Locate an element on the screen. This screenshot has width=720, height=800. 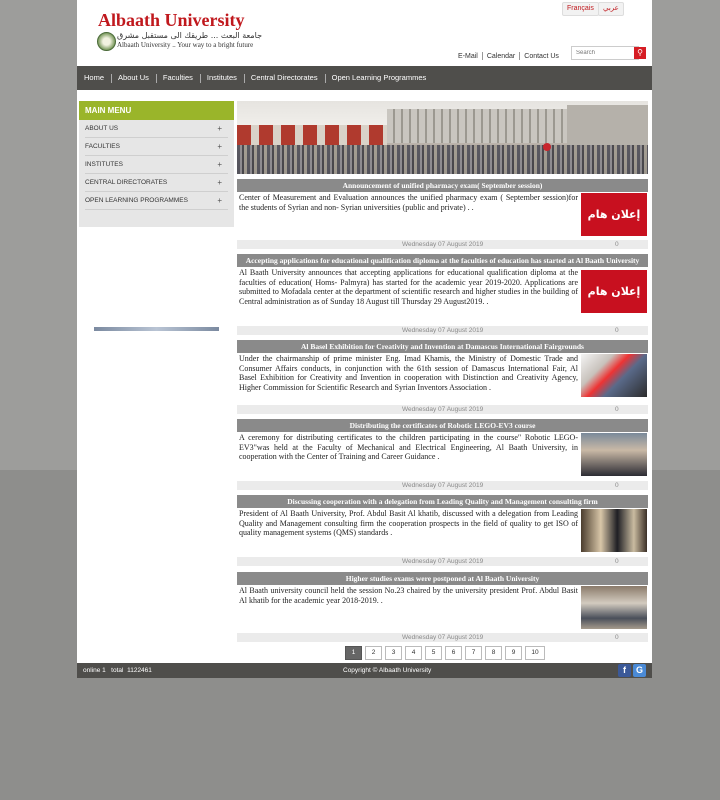
calendar-link: Calendar is located at coordinates (501, 56).